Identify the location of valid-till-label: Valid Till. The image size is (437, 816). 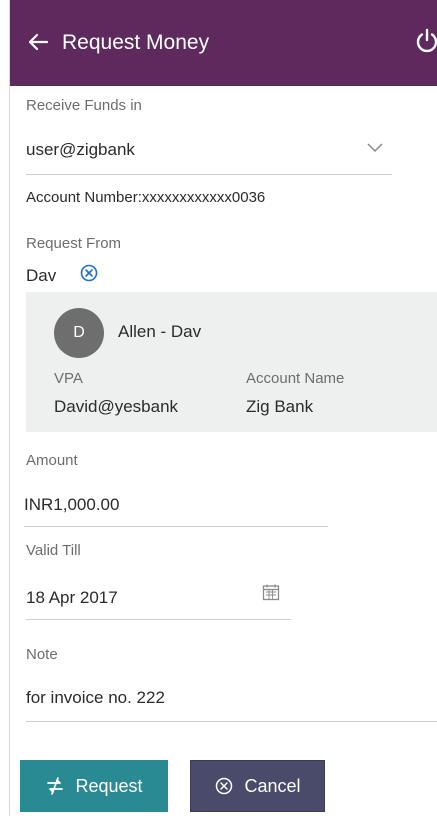
(53, 550).